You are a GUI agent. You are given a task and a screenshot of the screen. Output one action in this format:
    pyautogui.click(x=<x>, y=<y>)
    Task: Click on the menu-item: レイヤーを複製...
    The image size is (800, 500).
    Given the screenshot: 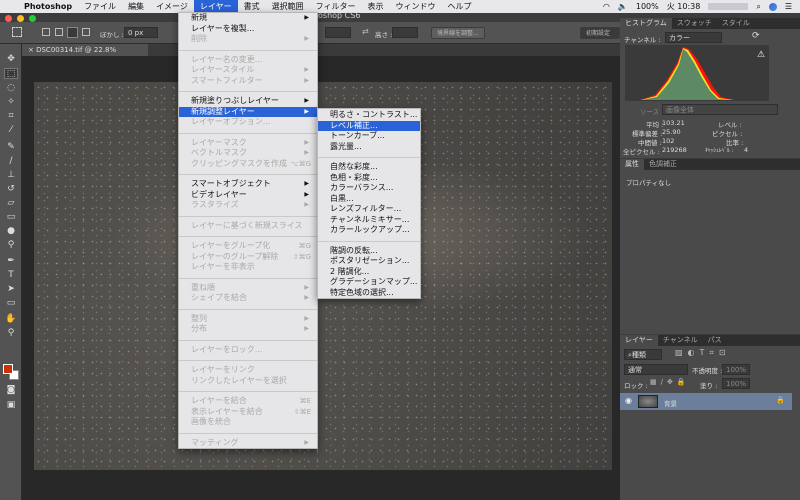 What is the action you would take?
    pyautogui.click(x=248, y=29)
    